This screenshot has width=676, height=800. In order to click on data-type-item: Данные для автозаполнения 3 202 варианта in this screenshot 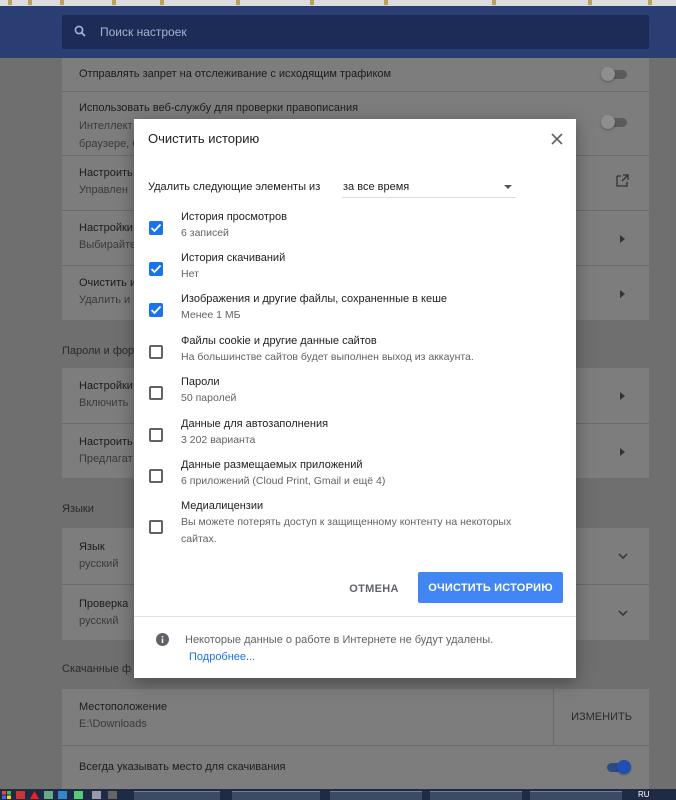, I will do `click(355, 438)`.